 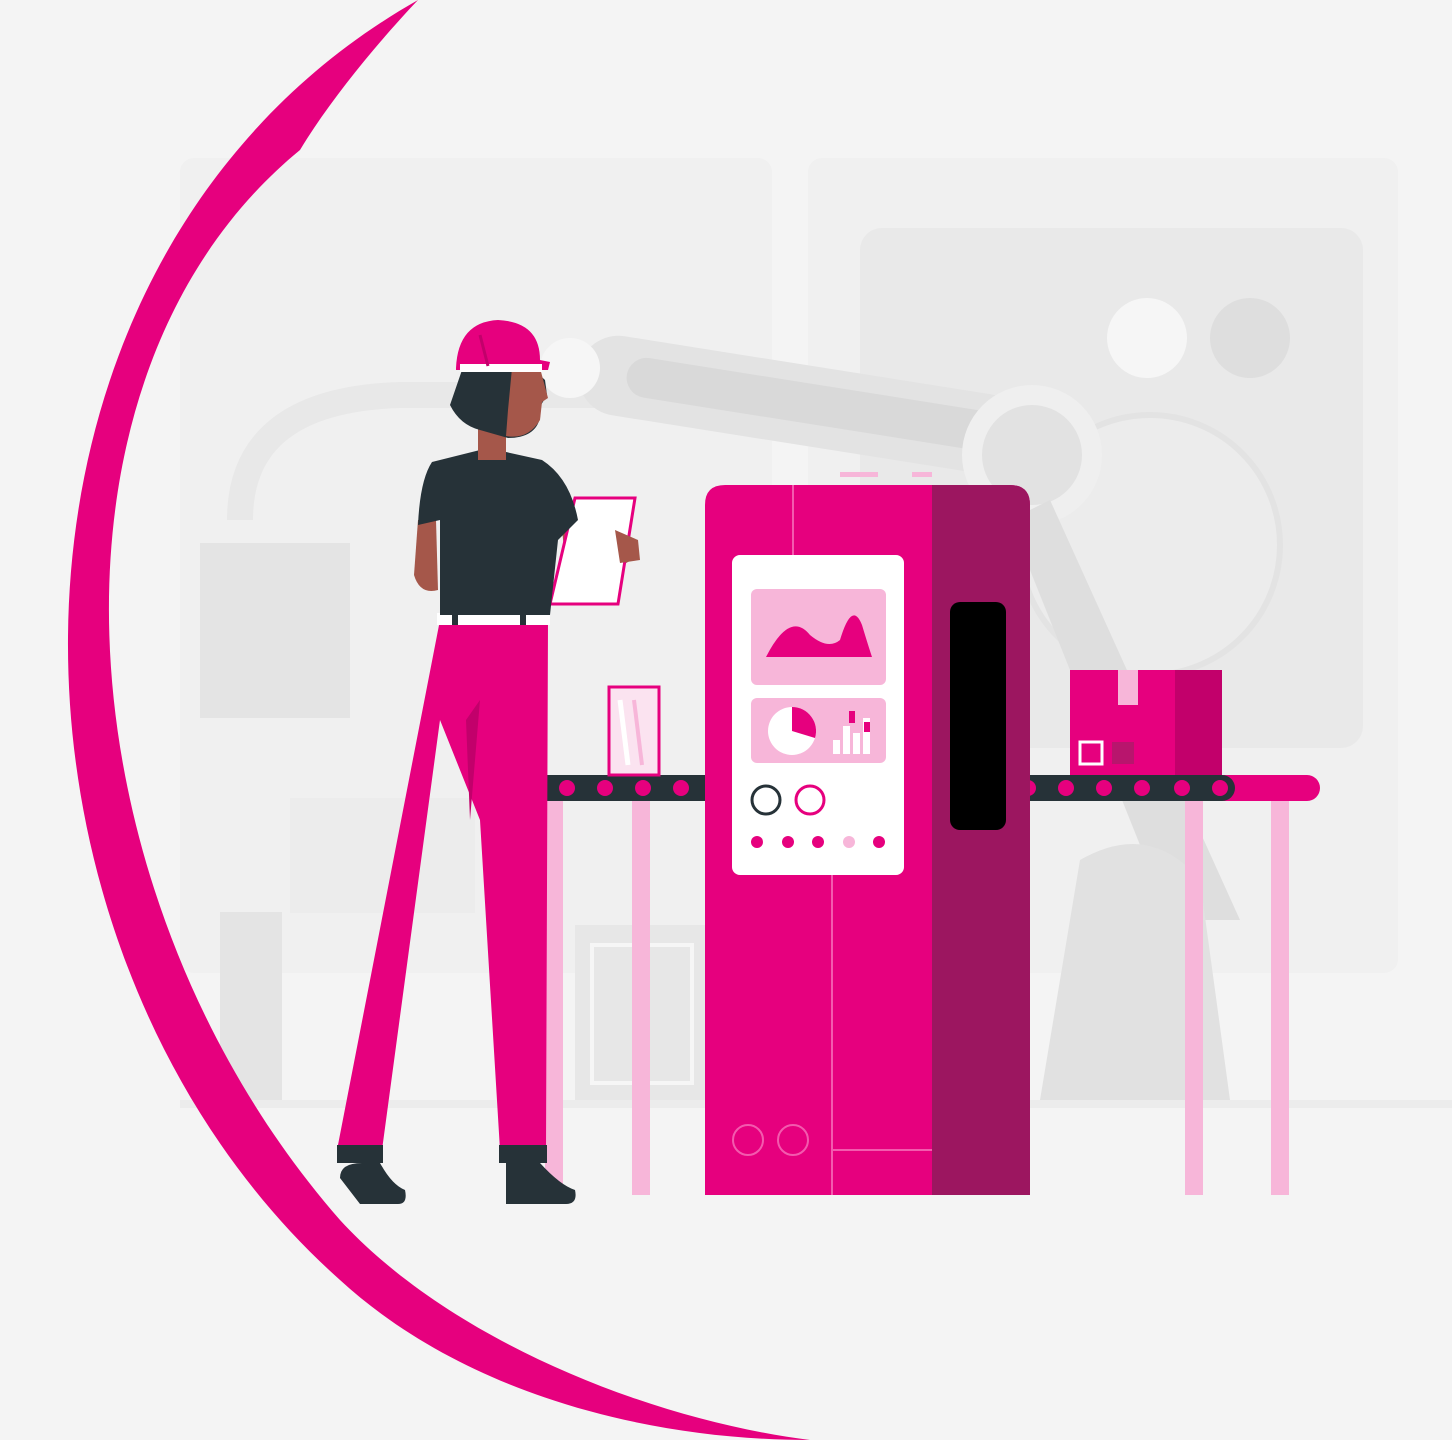 What do you see at coordinates (818, 637) in the screenshot?
I see `area-chart-icon` at bounding box center [818, 637].